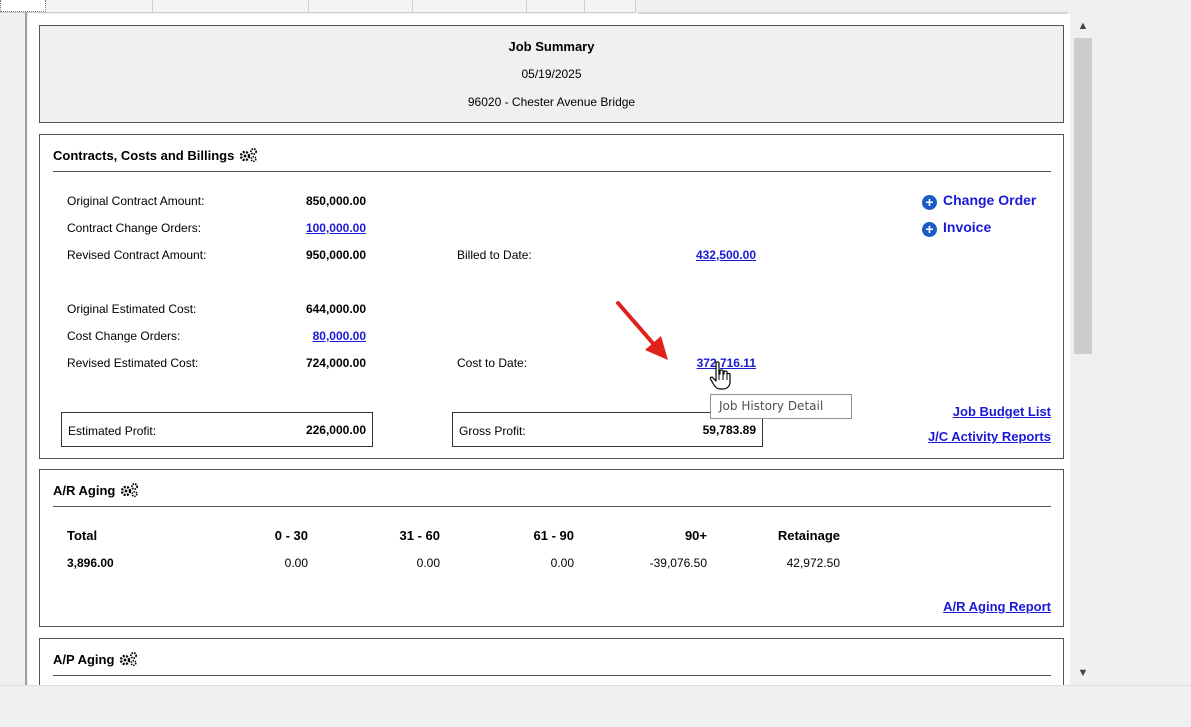 This screenshot has height=727, width=1191. Describe the element at coordinates (335, 255) in the screenshot. I see `revised-contract-value: 950,000.00` at that location.